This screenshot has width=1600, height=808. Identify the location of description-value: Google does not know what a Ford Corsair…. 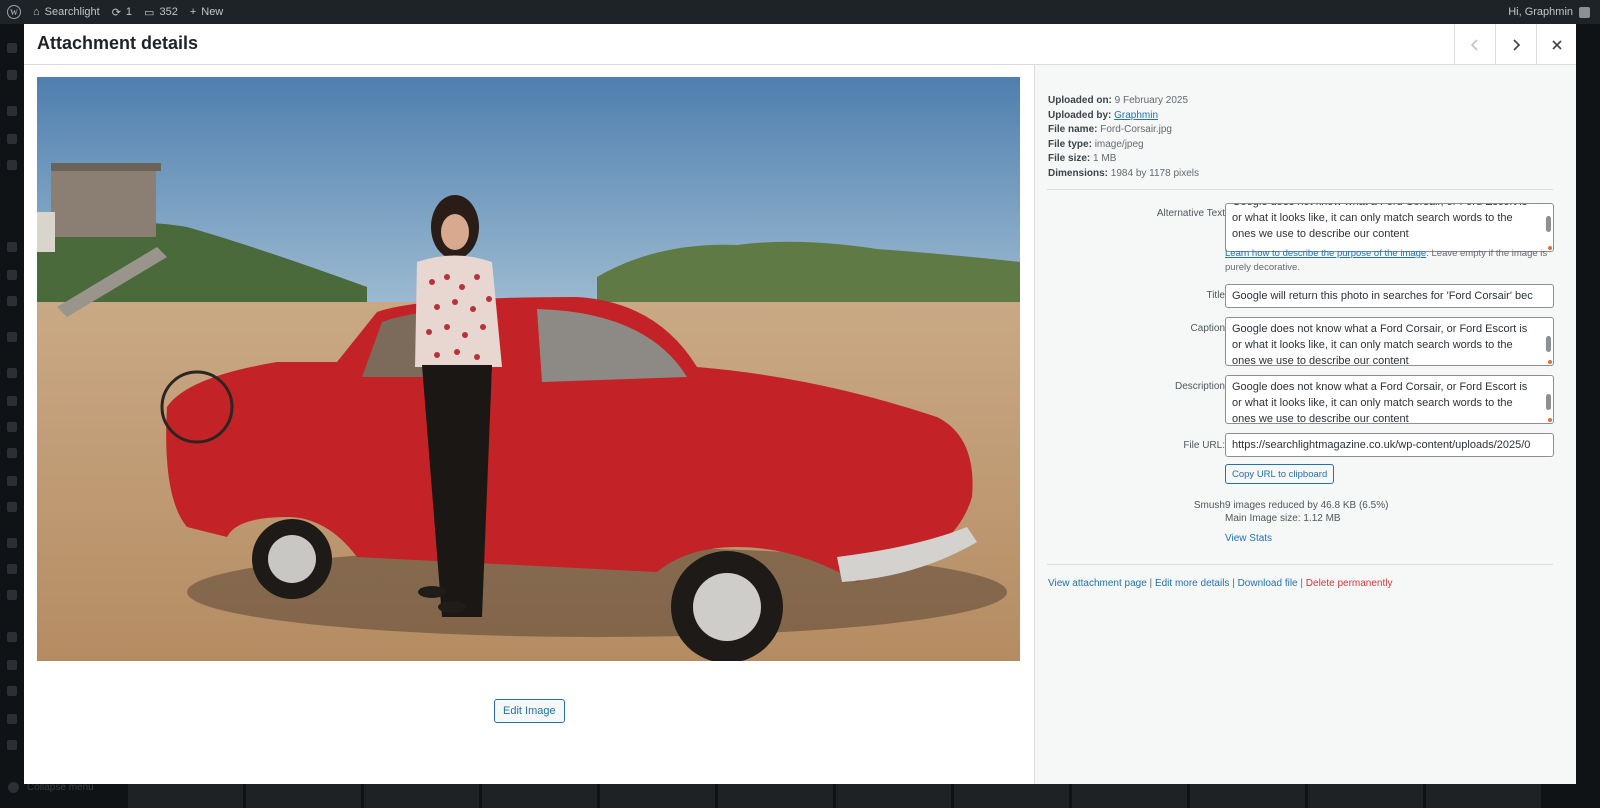
(1380, 402).